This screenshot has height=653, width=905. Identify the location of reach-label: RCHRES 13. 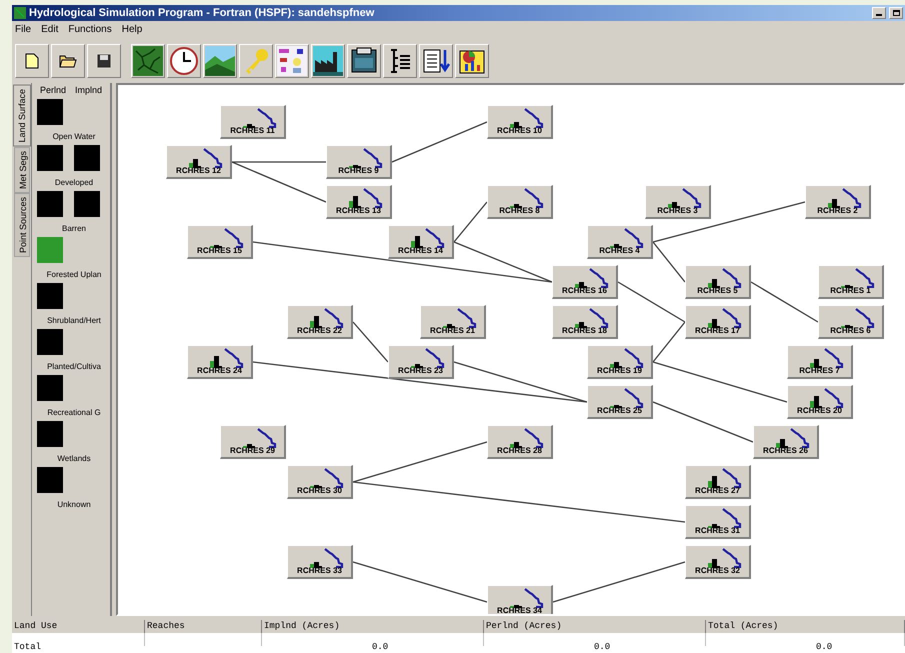
(358, 211).